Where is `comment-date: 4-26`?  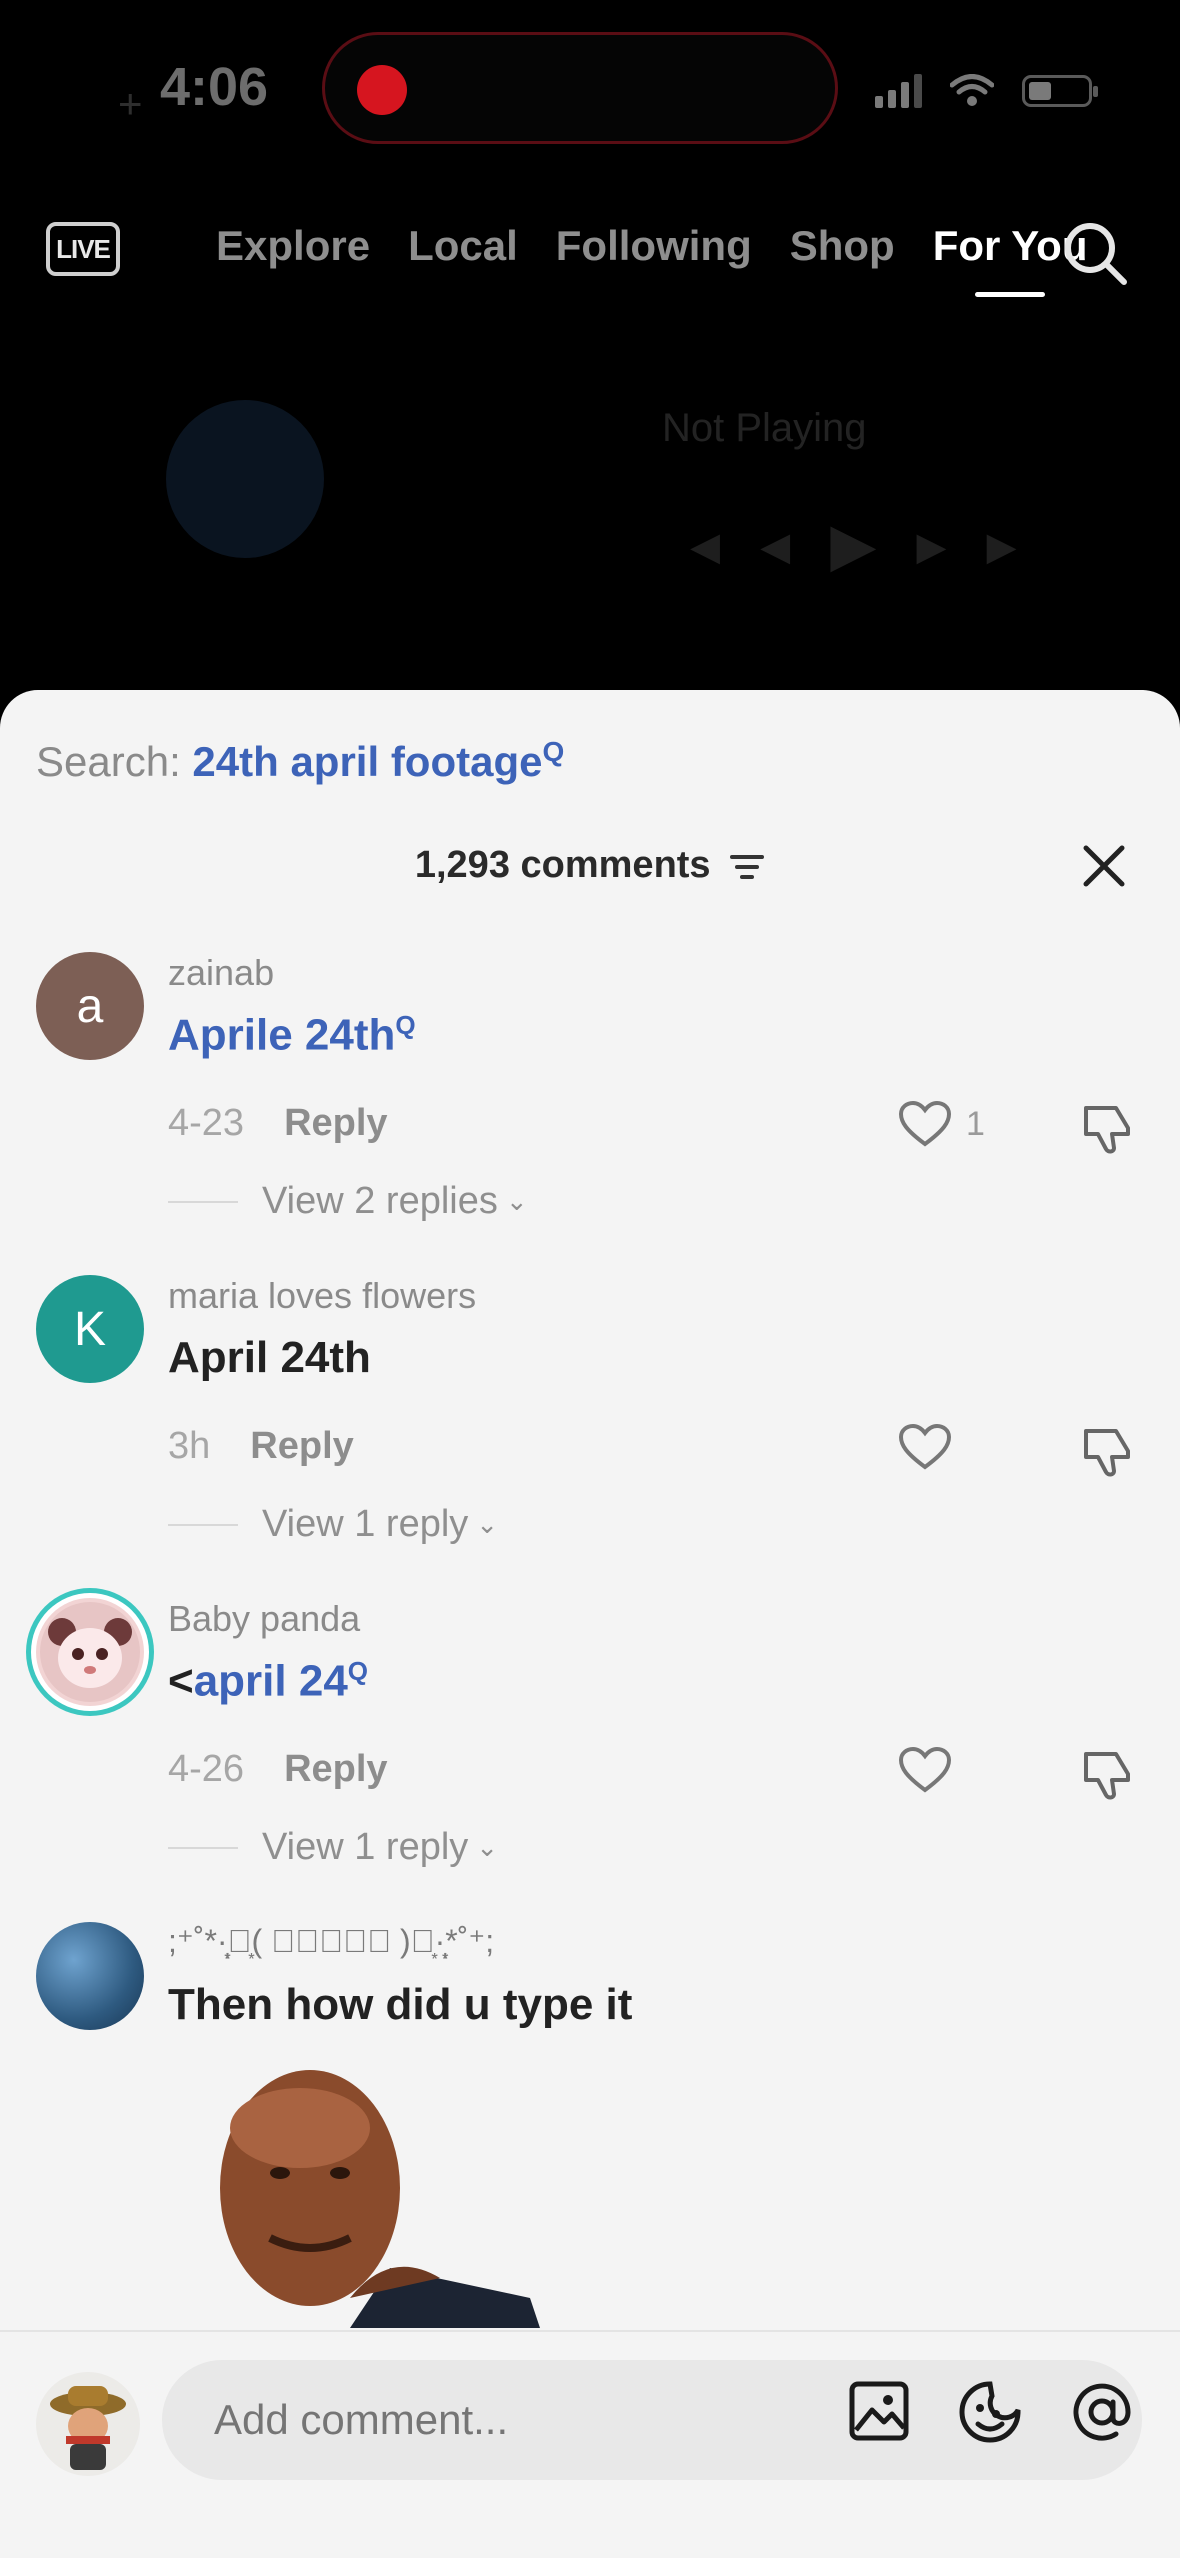 comment-date: 4-26 is located at coordinates (206, 1769).